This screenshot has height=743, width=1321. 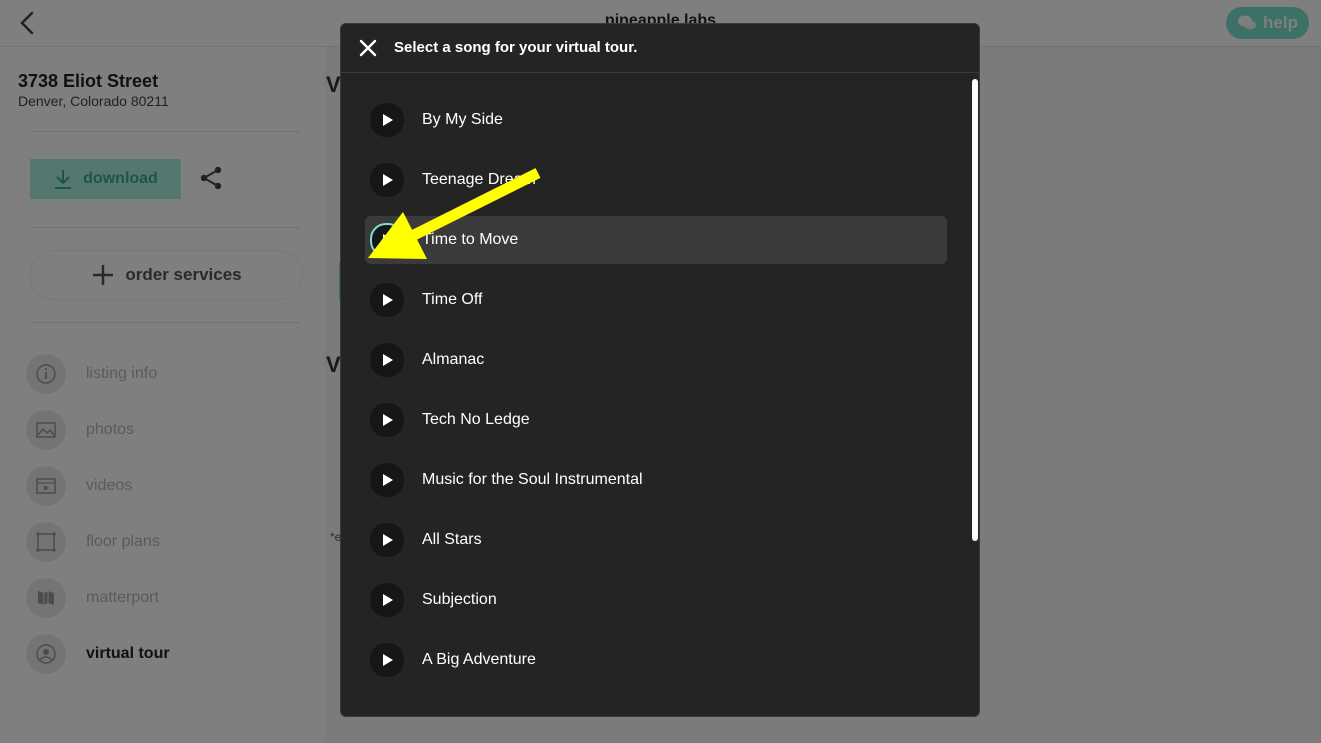 What do you see at coordinates (660, 48) in the screenshot?
I see `modal-header: Select a song for your virtual tour.` at bounding box center [660, 48].